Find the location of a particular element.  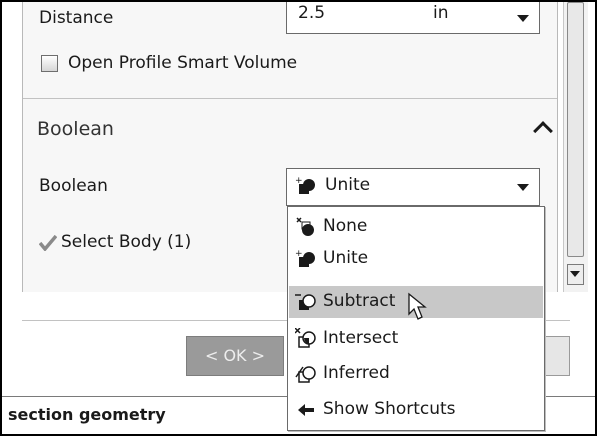

boolean-intersect-icon is located at coordinates (305, 338).